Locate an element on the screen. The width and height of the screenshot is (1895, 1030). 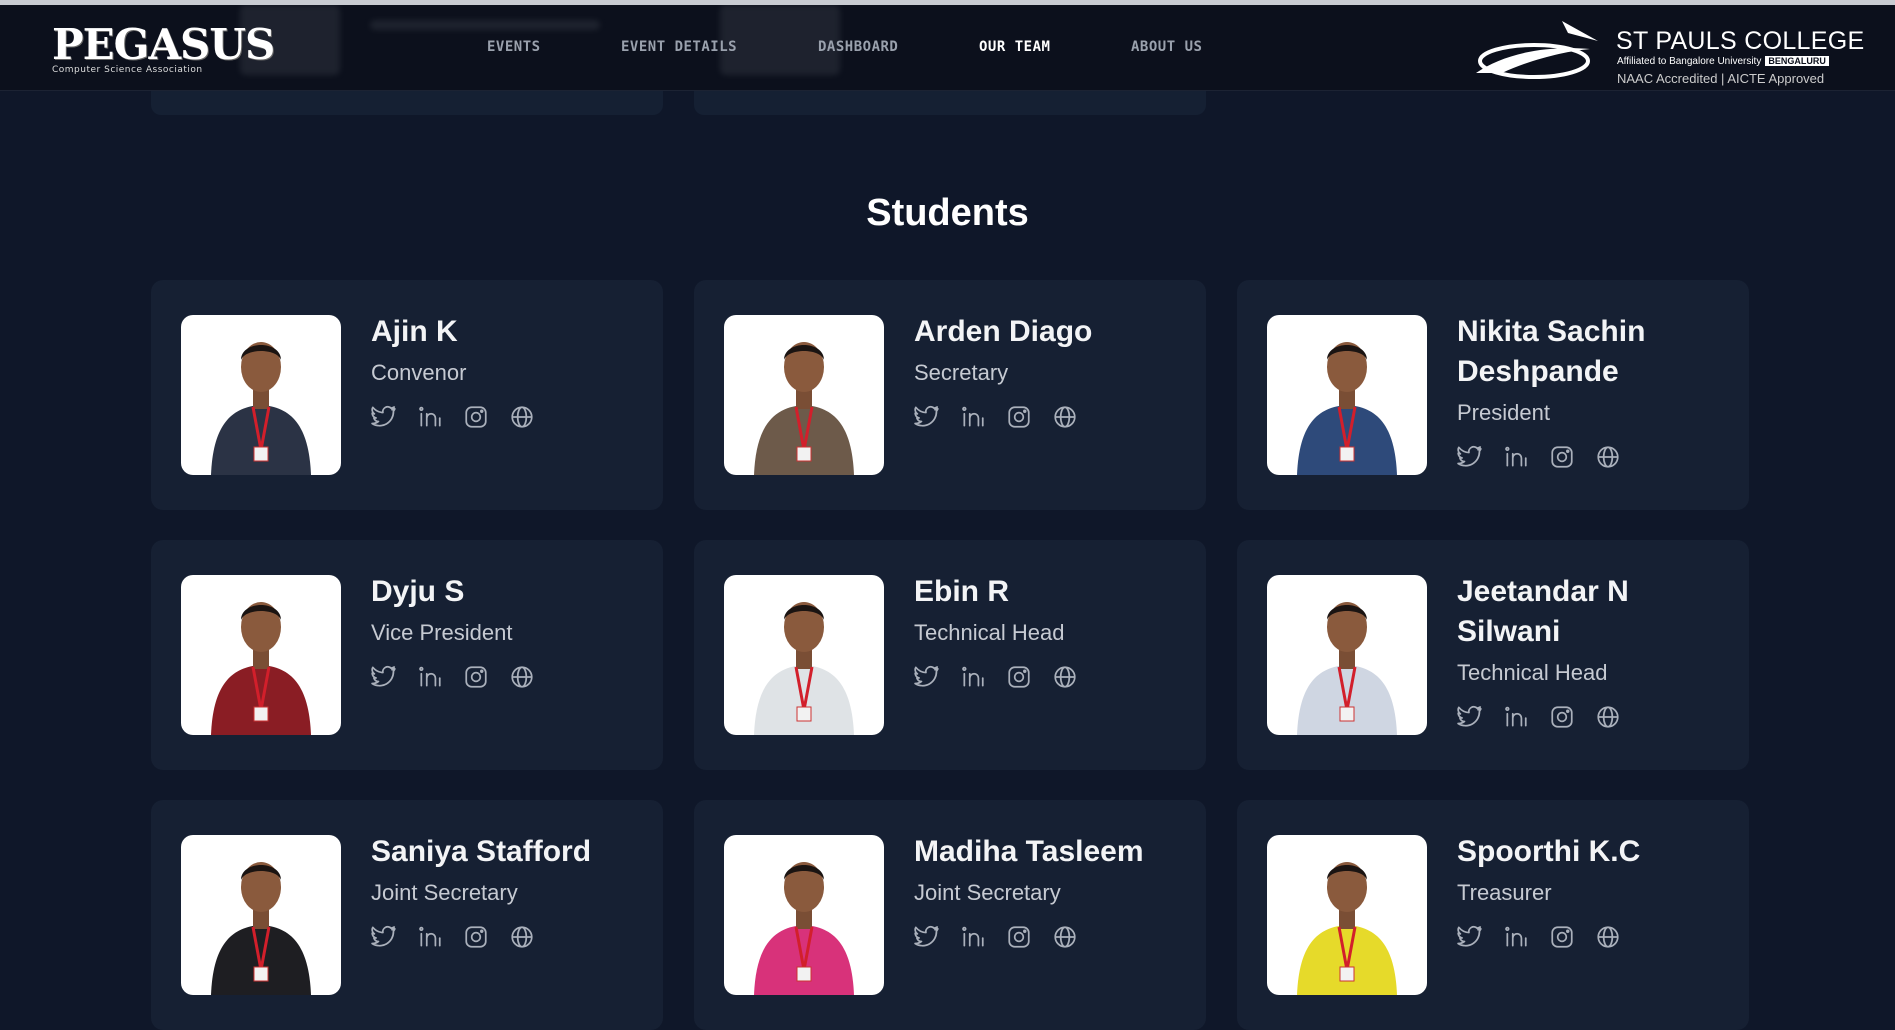
nav-our-team: OUR TEAM is located at coordinates (1014, 47).